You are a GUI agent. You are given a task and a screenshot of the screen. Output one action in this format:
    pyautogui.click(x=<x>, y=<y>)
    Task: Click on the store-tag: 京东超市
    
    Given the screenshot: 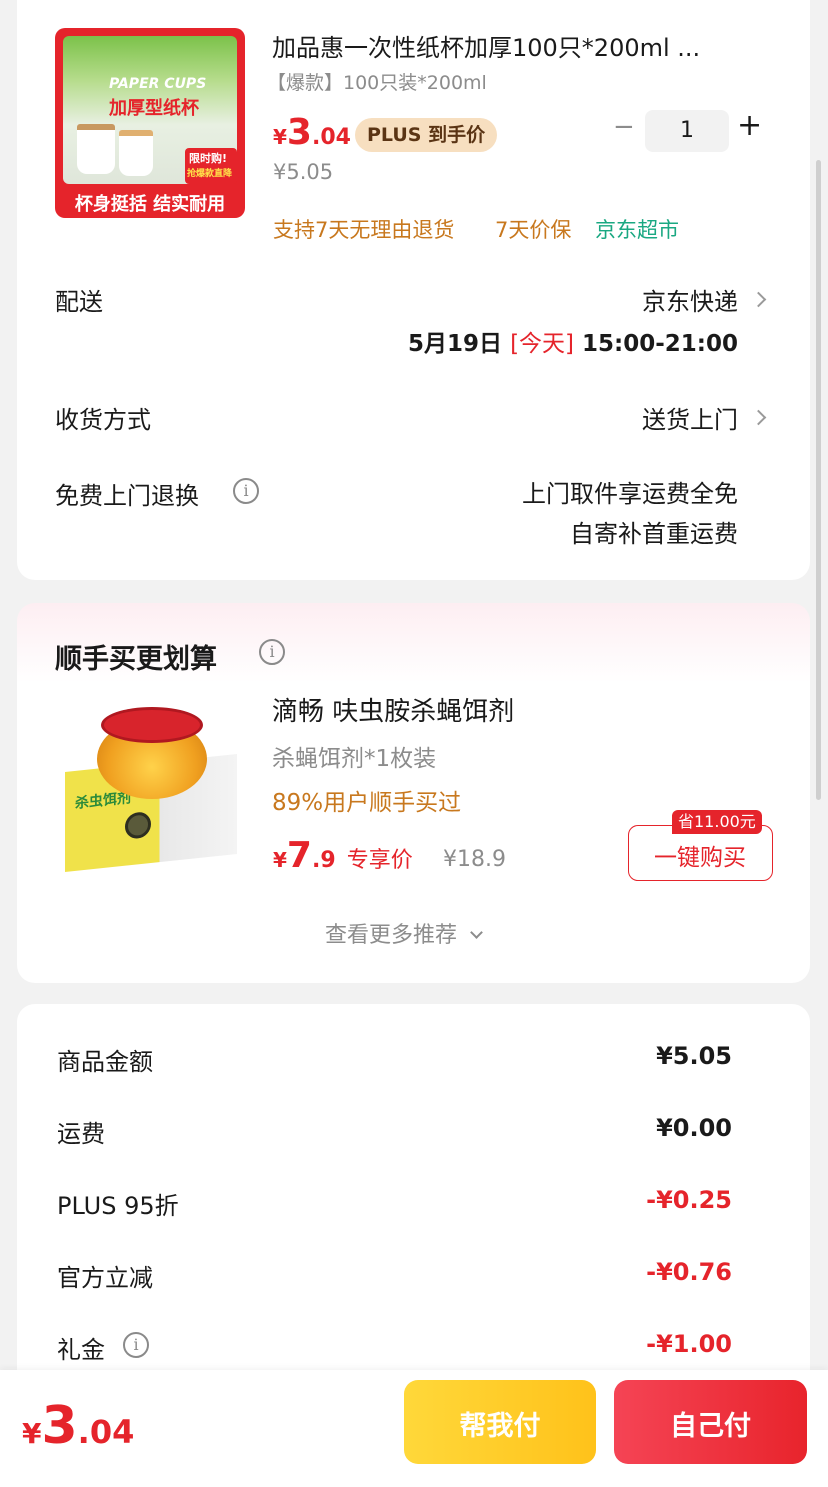 What is the action you would take?
    pyautogui.click(x=637, y=229)
    